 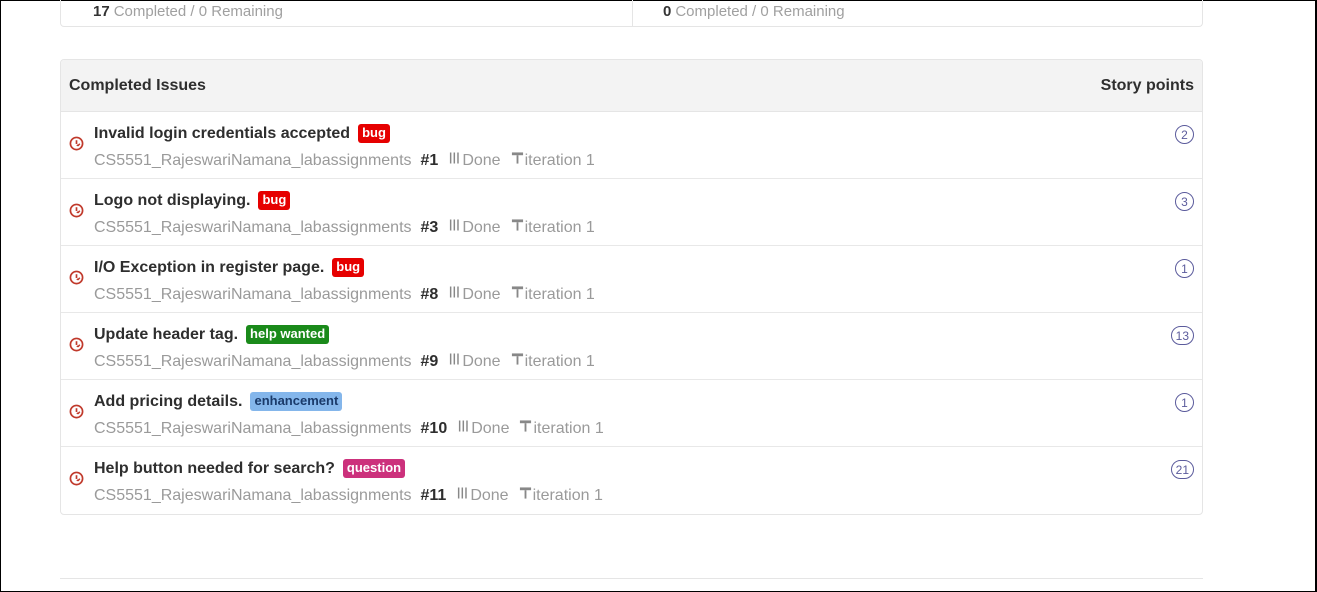 What do you see at coordinates (166, 335) in the screenshot?
I see `issue-title: Update header tag.` at bounding box center [166, 335].